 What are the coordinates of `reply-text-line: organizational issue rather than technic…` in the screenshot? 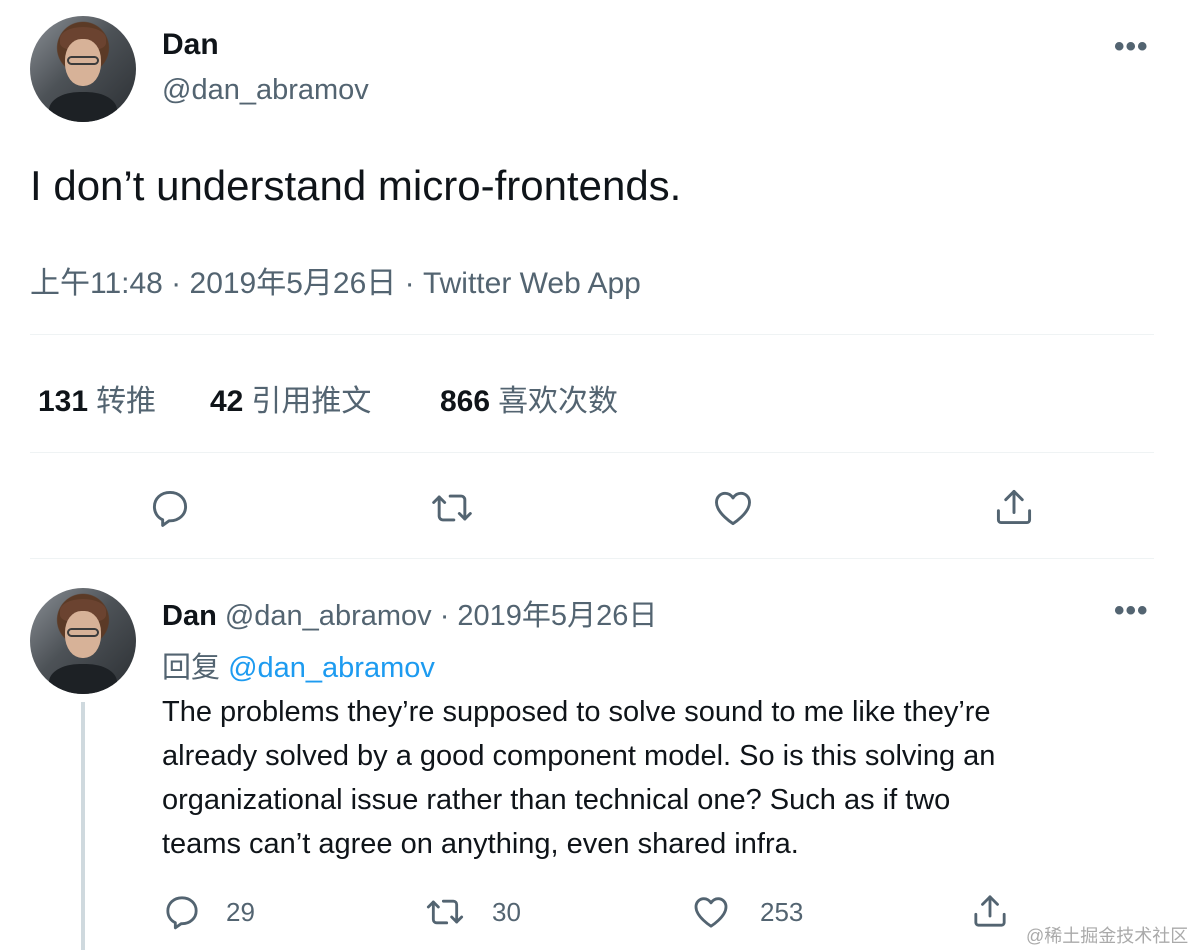 It's located at (556, 800).